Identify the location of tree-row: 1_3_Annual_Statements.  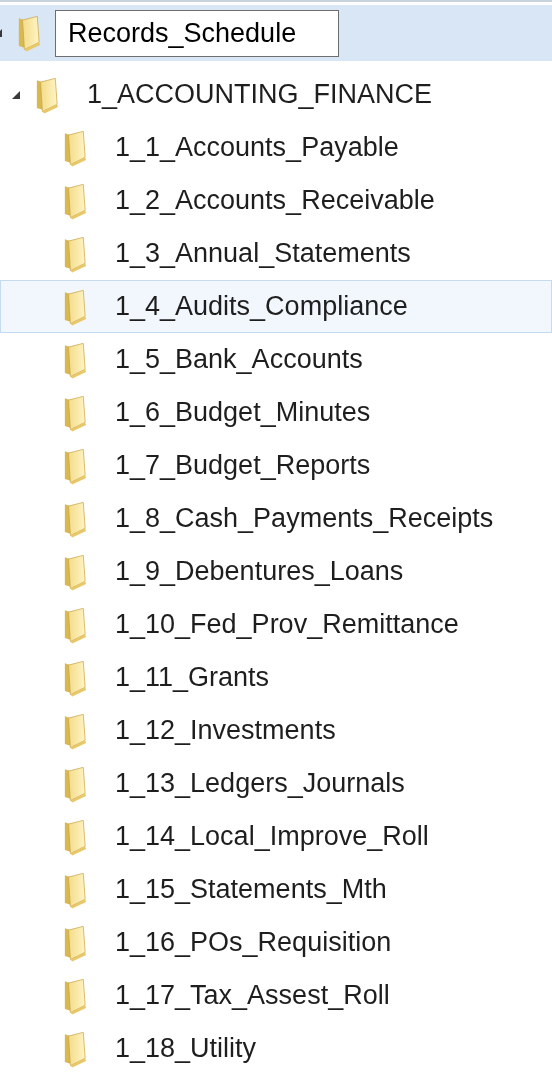
(276, 253).